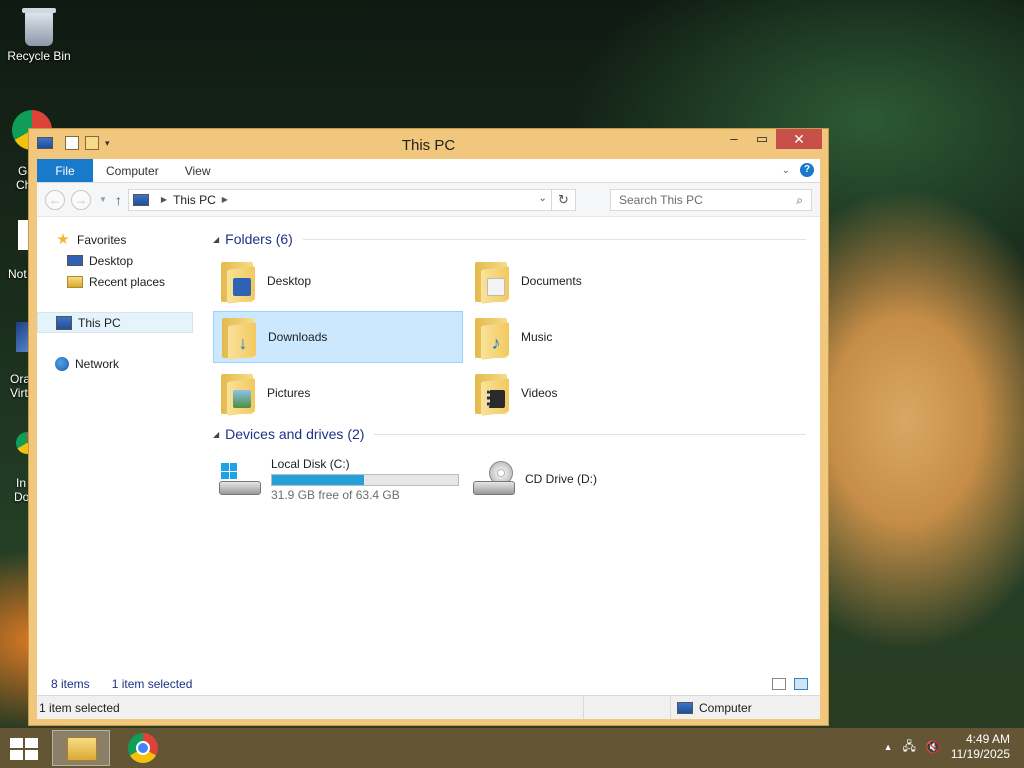 This screenshot has height=768, width=1024. What do you see at coordinates (561, 479) in the screenshot?
I see `drive-name: CD Drive (D:)` at bounding box center [561, 479].